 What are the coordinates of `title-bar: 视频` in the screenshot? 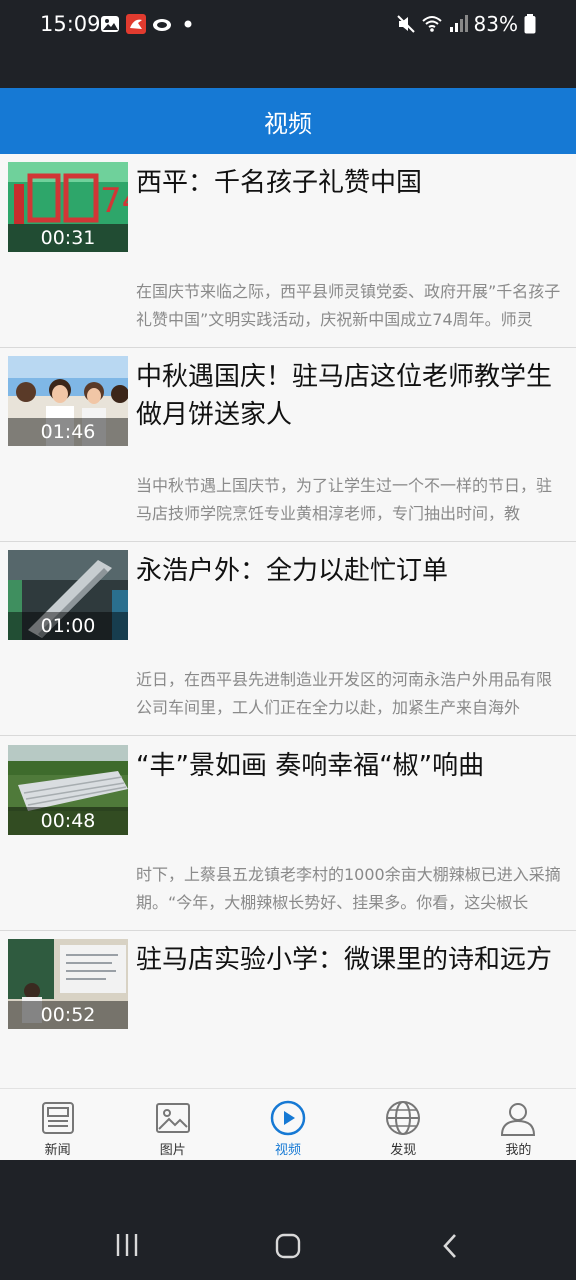 It's located at (288, 121).